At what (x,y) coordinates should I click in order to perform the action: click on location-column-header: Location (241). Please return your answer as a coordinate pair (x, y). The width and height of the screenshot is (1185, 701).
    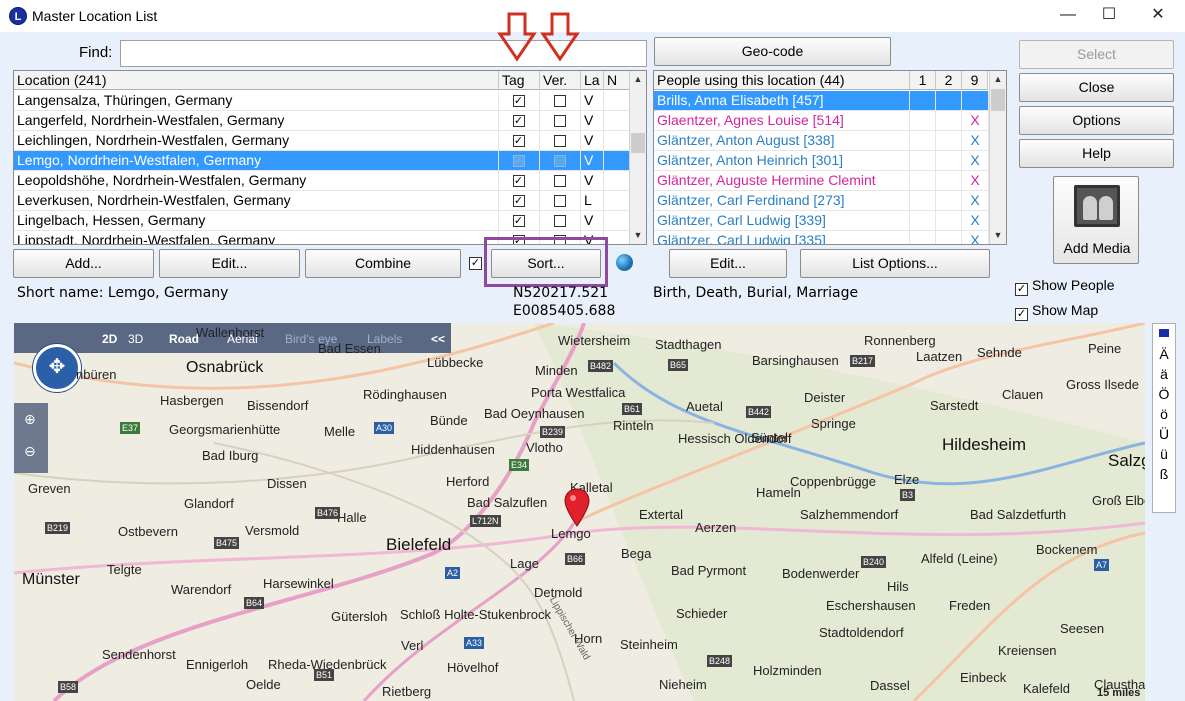
    Looking at the image, I should click on (256, 80).